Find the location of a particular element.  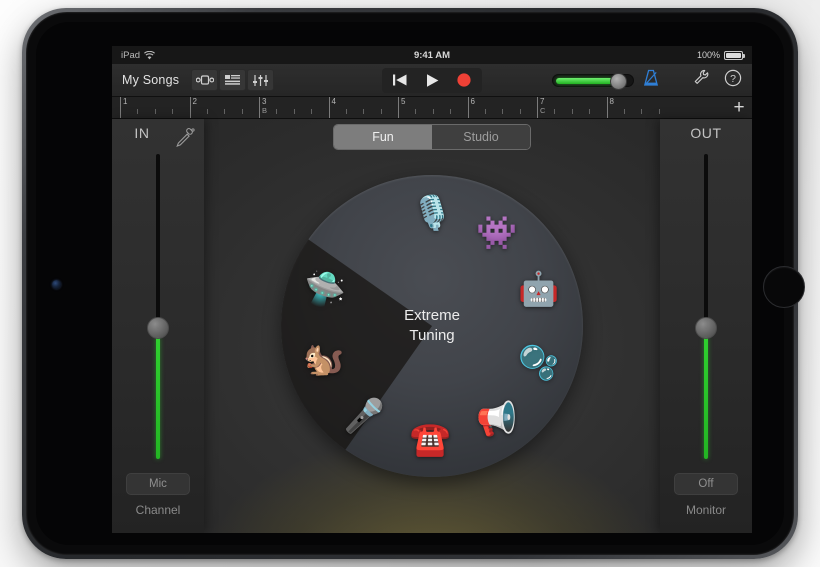

ruler-bar-number: 5 is located at coordinates (403, 101).